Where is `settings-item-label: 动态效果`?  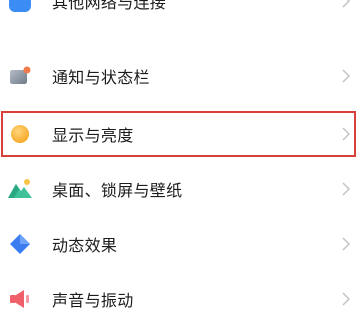
settings-item-label: 动态效果 is located at coordinates (85, 245).